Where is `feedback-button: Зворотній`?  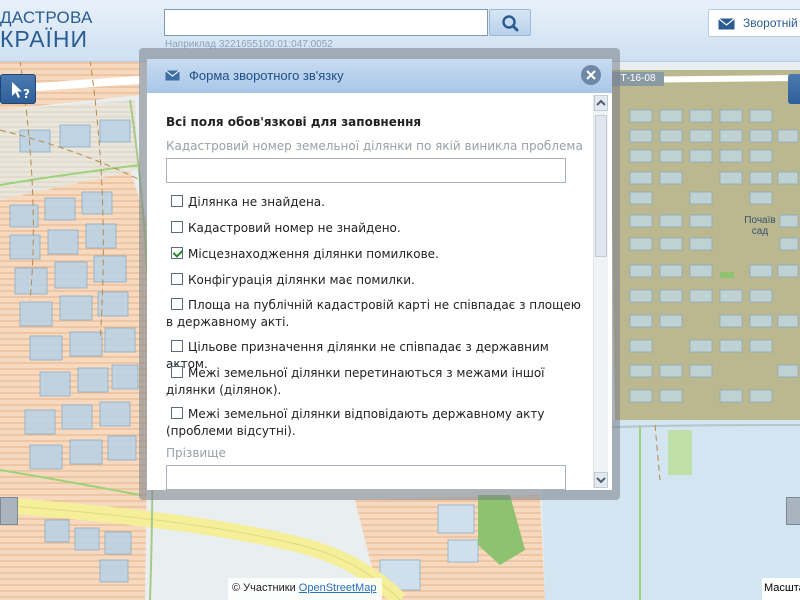 feedback-button: Зворотній is located at coordinates (754, 23).